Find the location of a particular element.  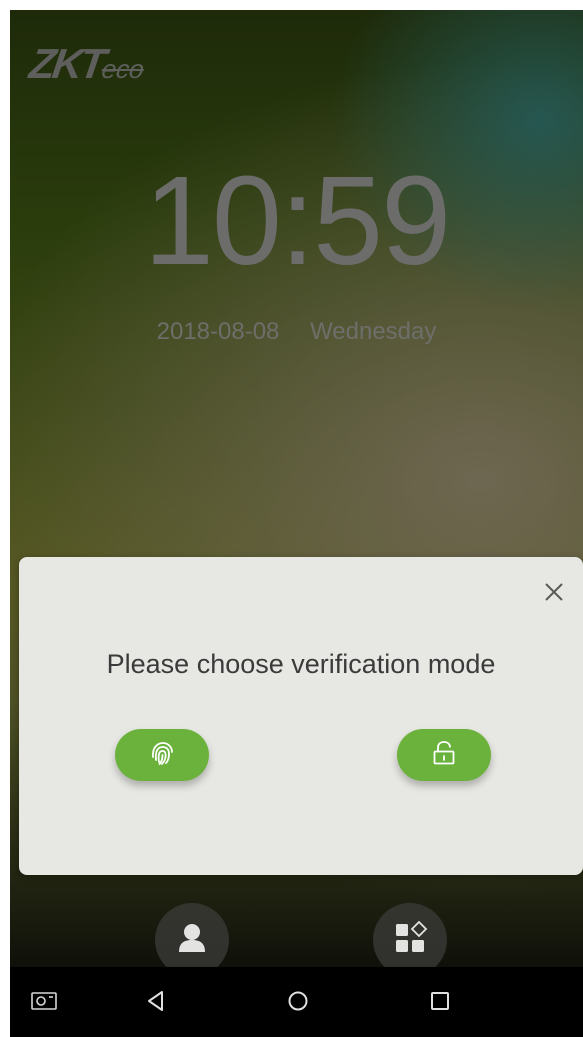

user-icon is located at coordinates (192, 940).